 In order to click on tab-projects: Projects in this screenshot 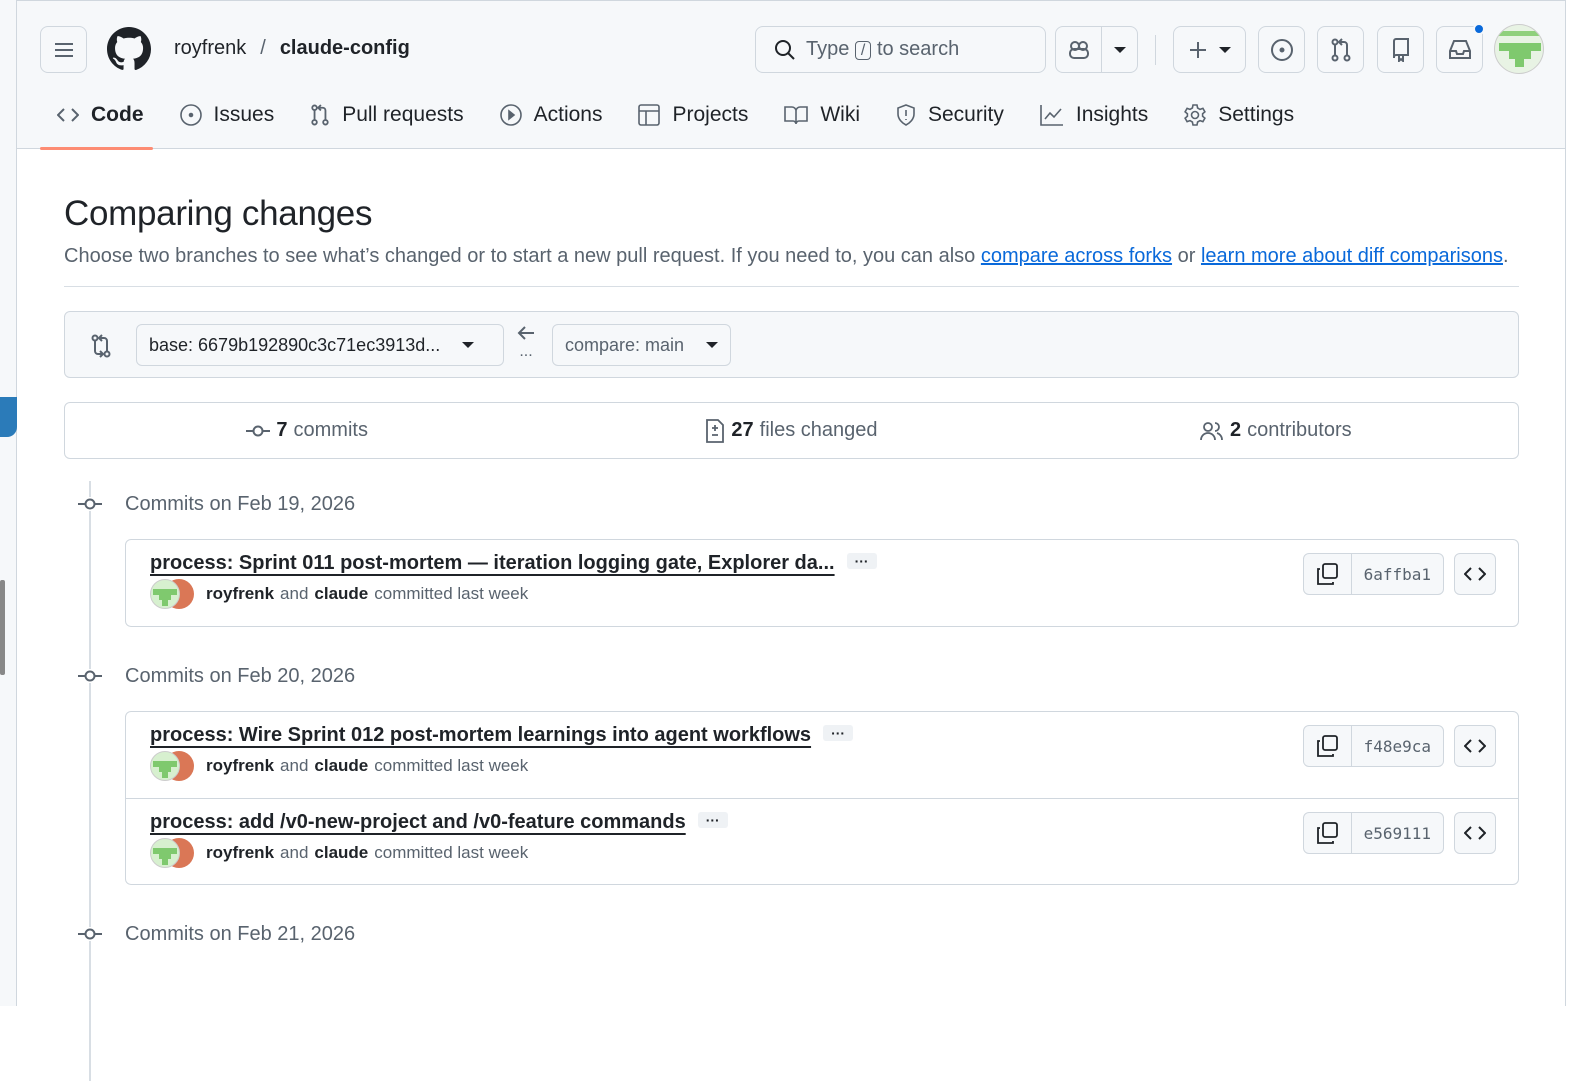, I will do `click(693, 115)`.